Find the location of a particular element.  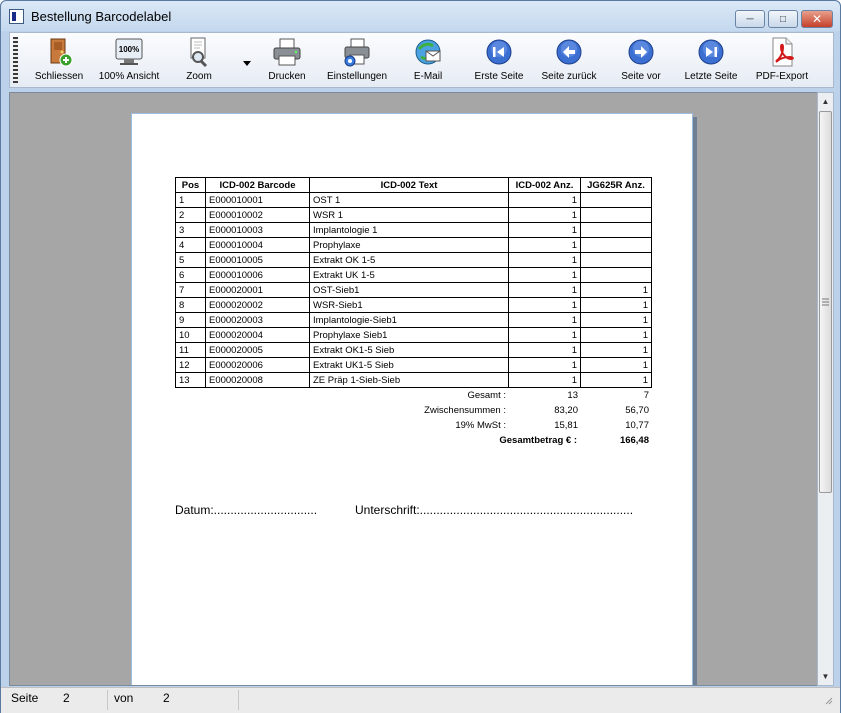

door-exit-icon is located at coordinates (59, 52).